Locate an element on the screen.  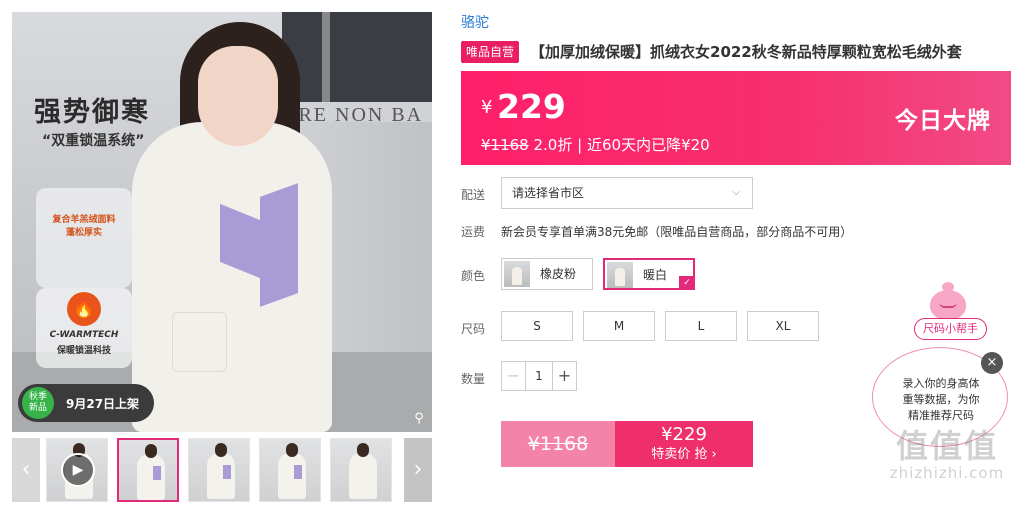
thumbnail-selected is located at coordinates (148, 470).